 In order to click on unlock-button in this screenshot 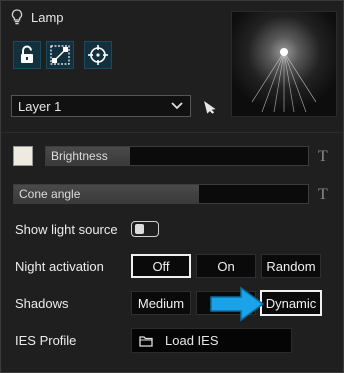, I will do `click(27, 55)`.